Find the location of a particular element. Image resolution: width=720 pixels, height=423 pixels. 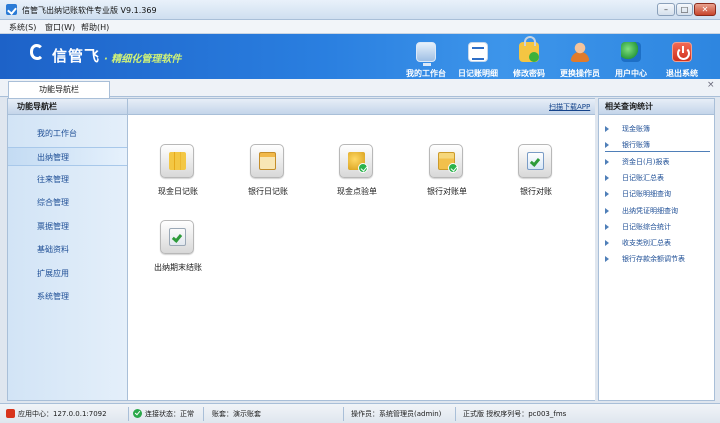

fn-bank-statement: 银行对账单 is located at coordinates (447, 175).